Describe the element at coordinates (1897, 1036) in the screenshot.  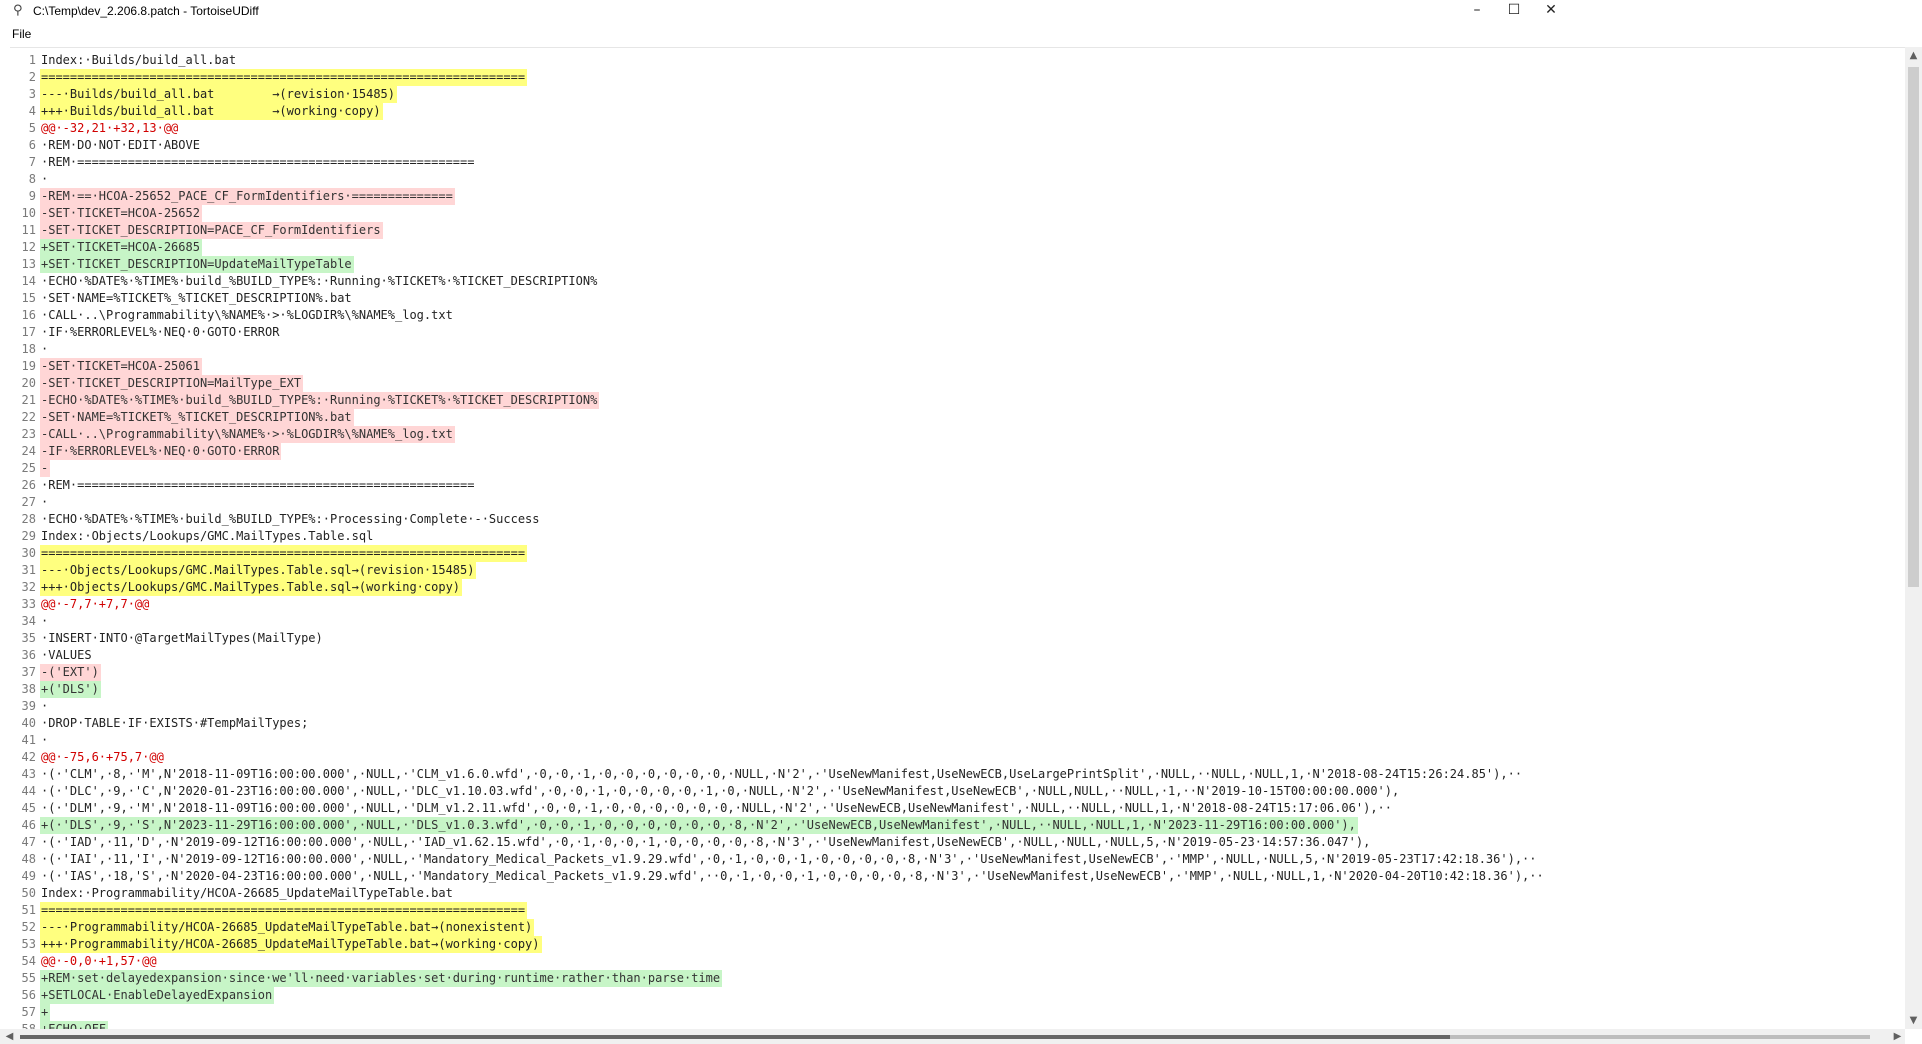
I see `scroll-right-icon: ▶` at that location.